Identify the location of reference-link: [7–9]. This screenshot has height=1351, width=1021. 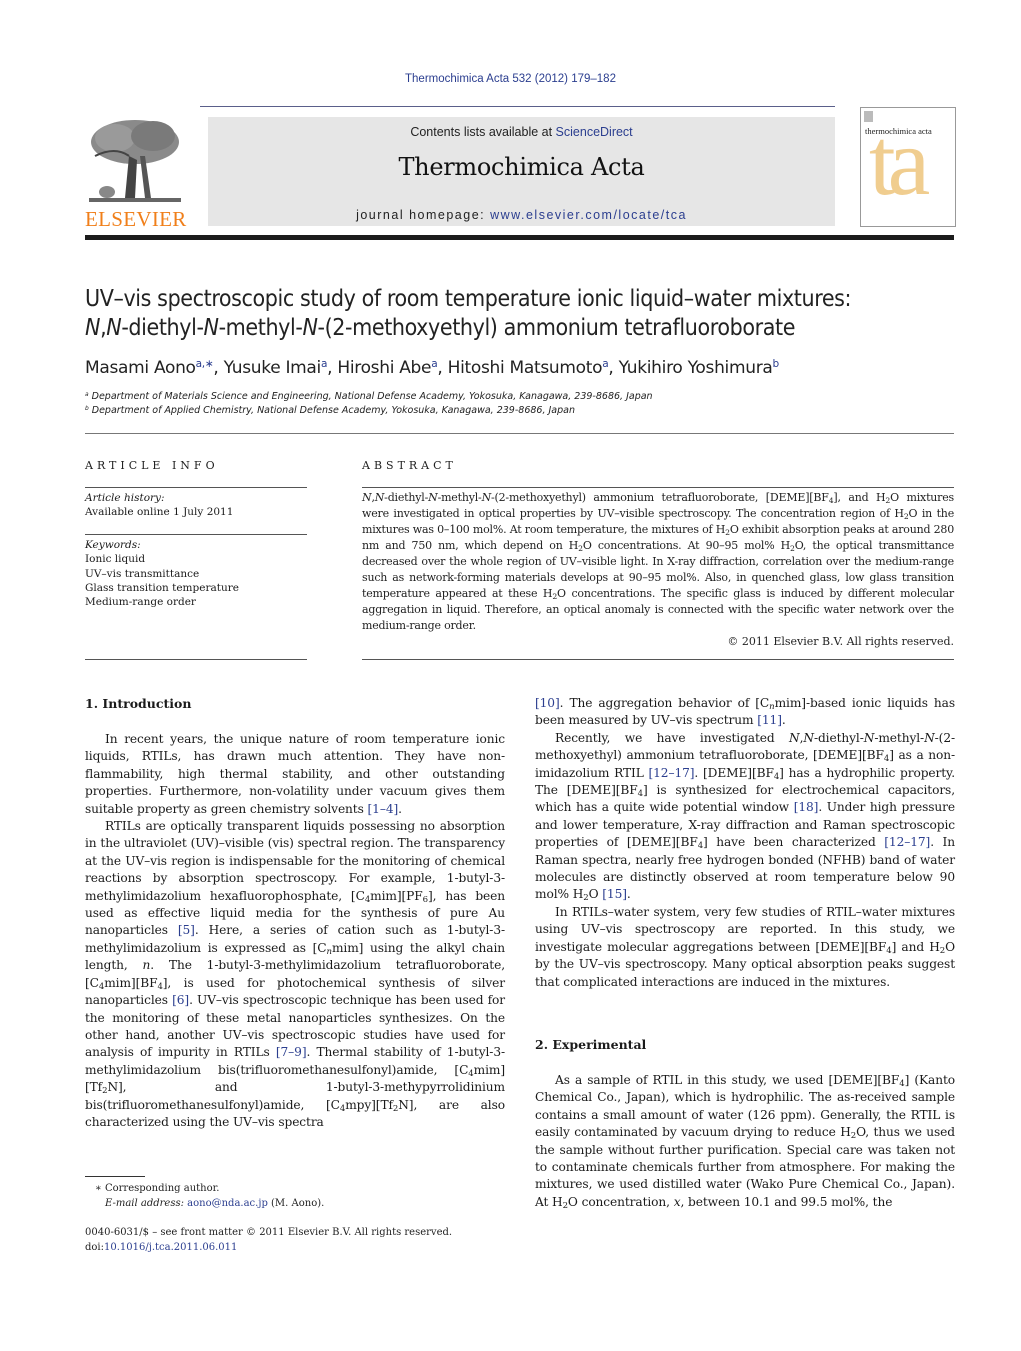
(291, 1052).